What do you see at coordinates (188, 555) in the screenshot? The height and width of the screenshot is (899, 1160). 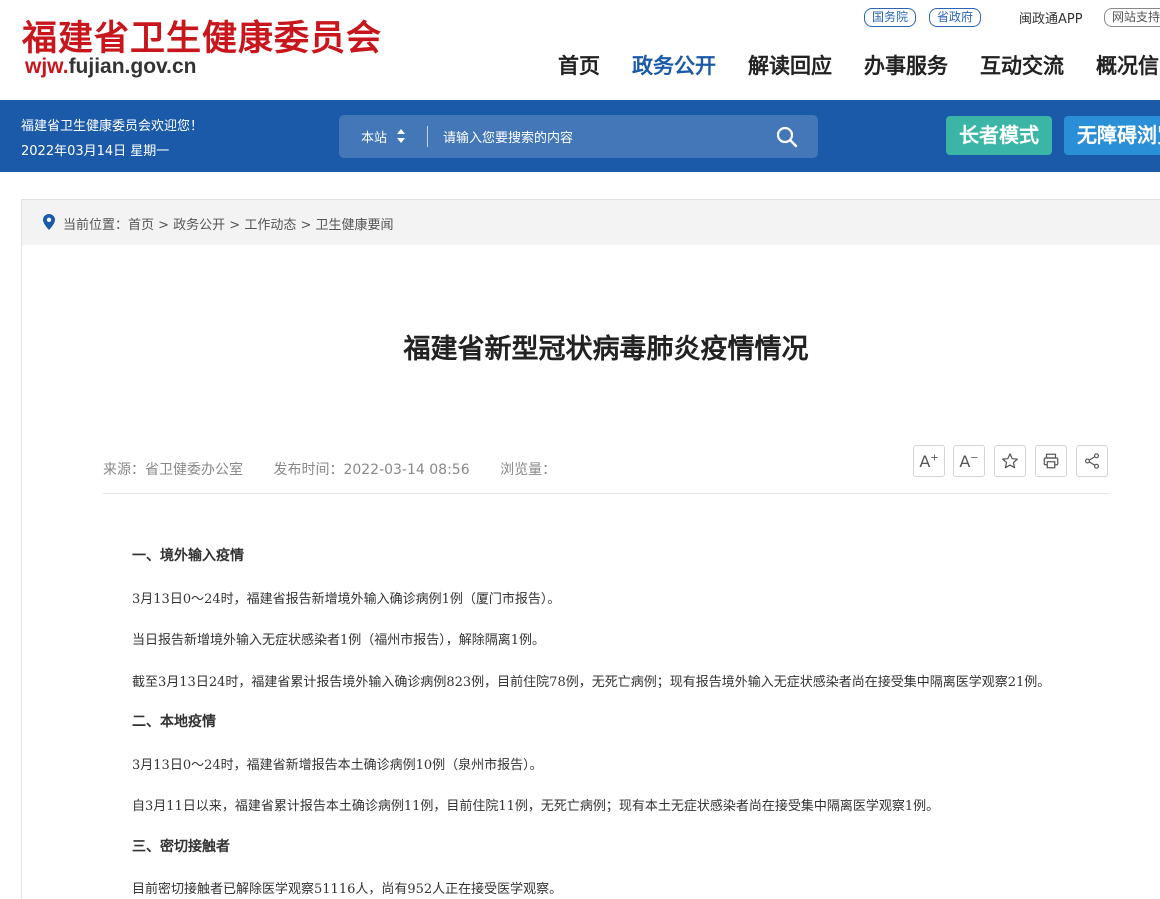 I see `section-heading: 一、境外输入疫情` at bounding box center [188, 555].